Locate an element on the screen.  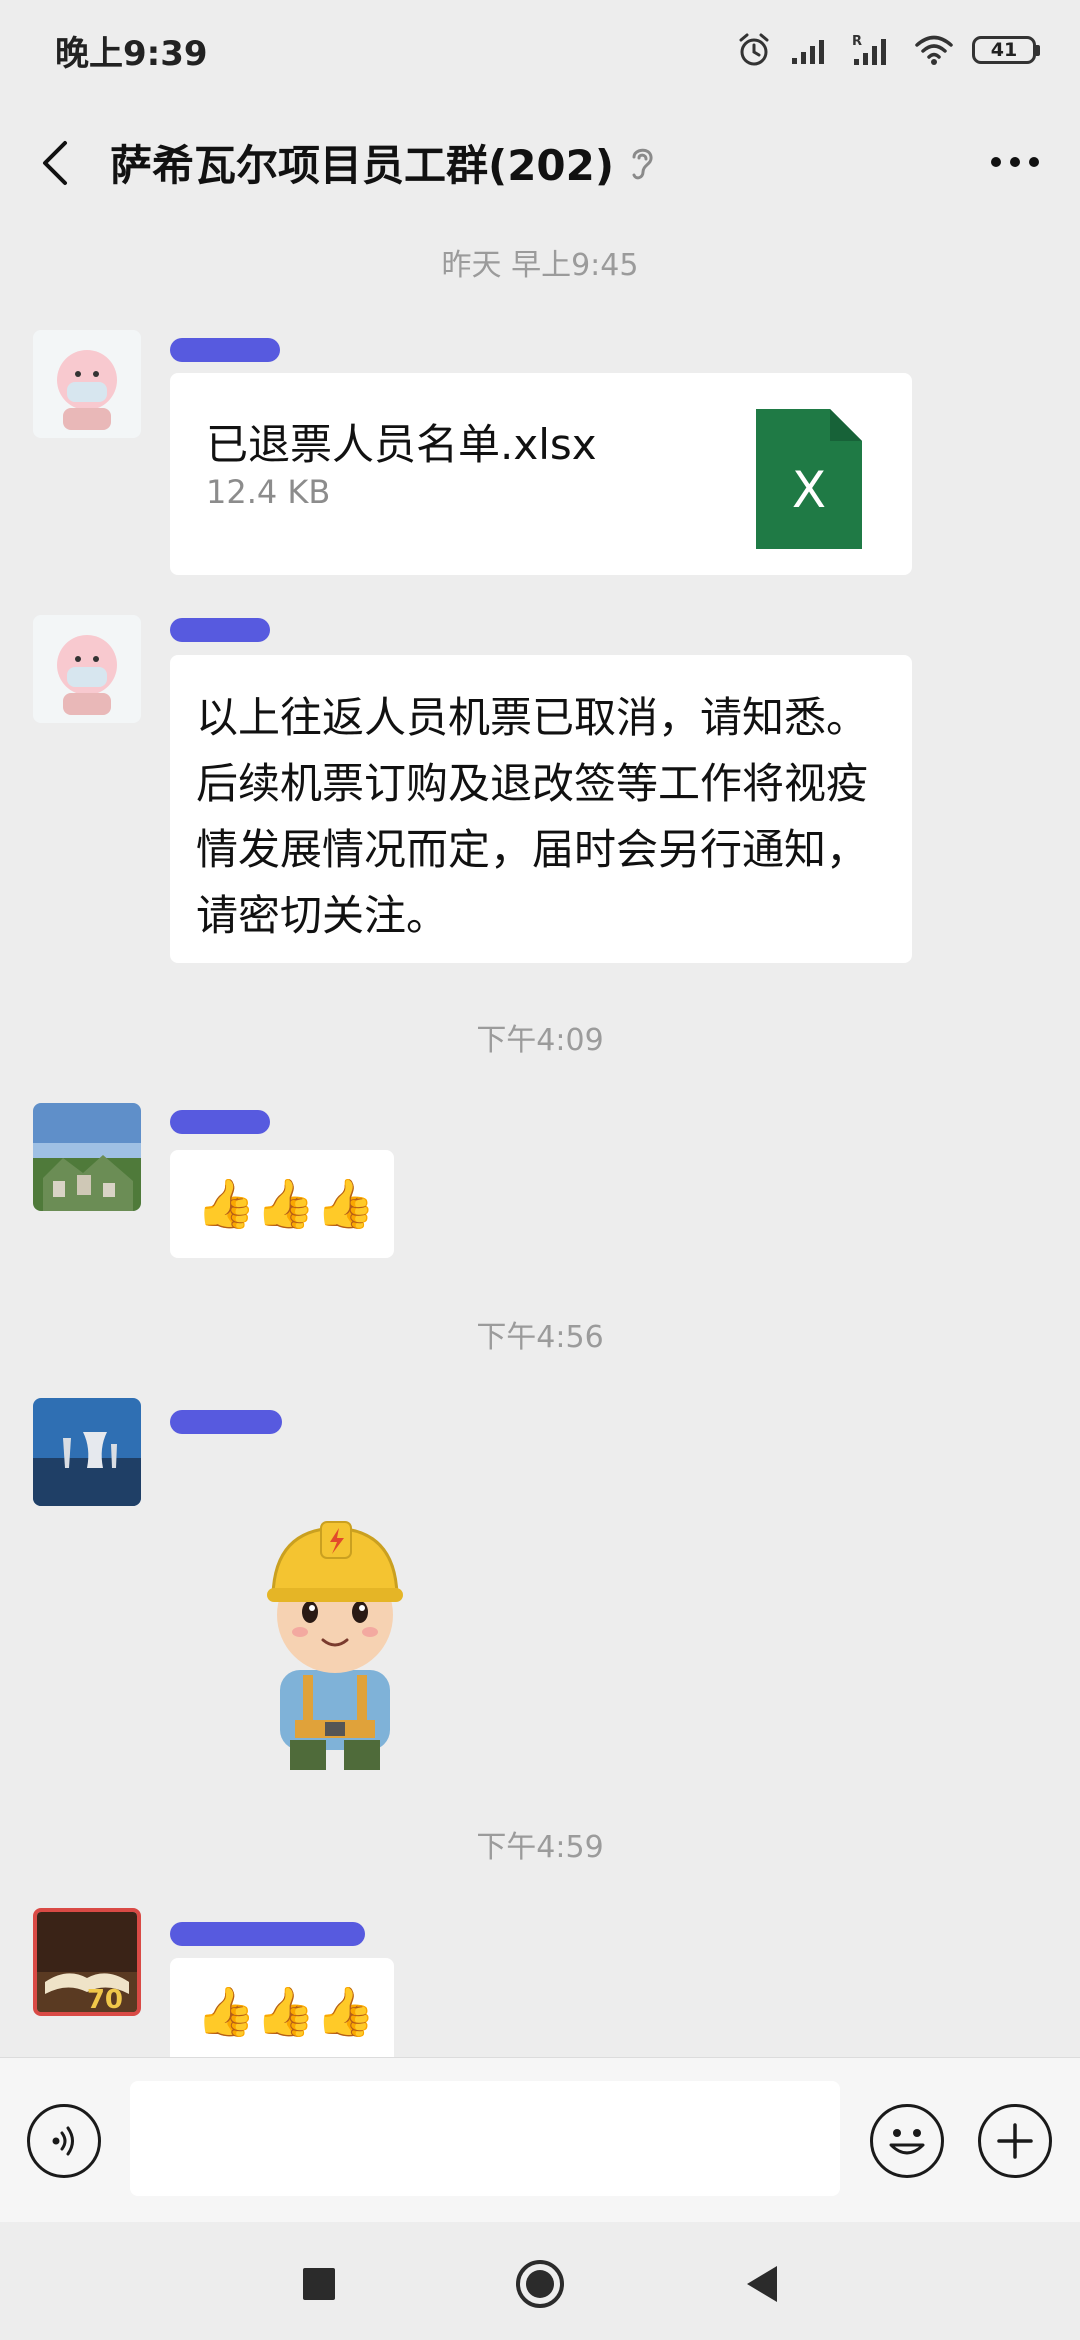
triangle-back-icon is located at coordinates (762, 2284).